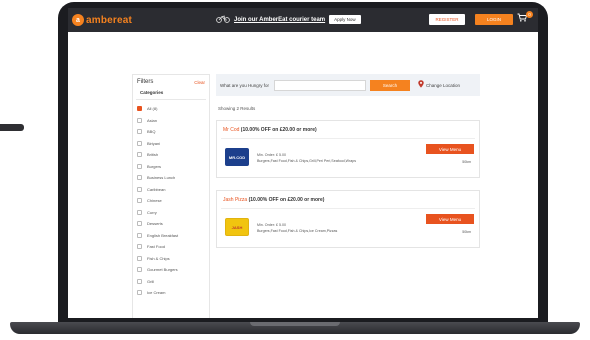  I want to click on filters-title: Filters, so click(145, 82).